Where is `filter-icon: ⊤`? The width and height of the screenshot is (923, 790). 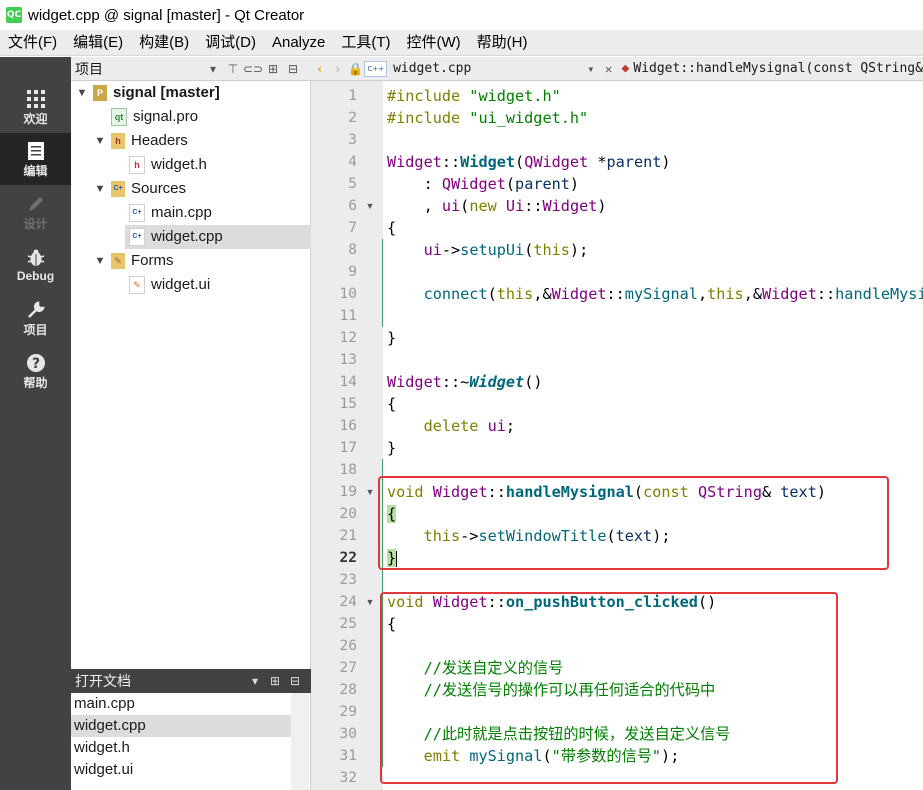
filter-icon: ⊤ is located at coordinates (233, 69).